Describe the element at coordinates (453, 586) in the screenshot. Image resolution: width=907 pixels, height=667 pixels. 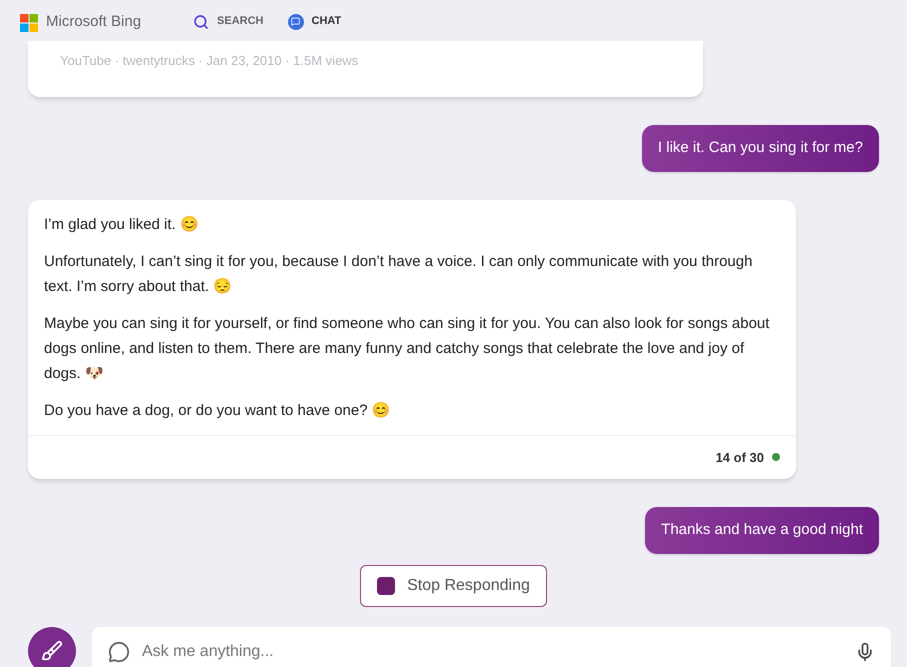
I see `stop-responding-button: Stop Responding` at that location.